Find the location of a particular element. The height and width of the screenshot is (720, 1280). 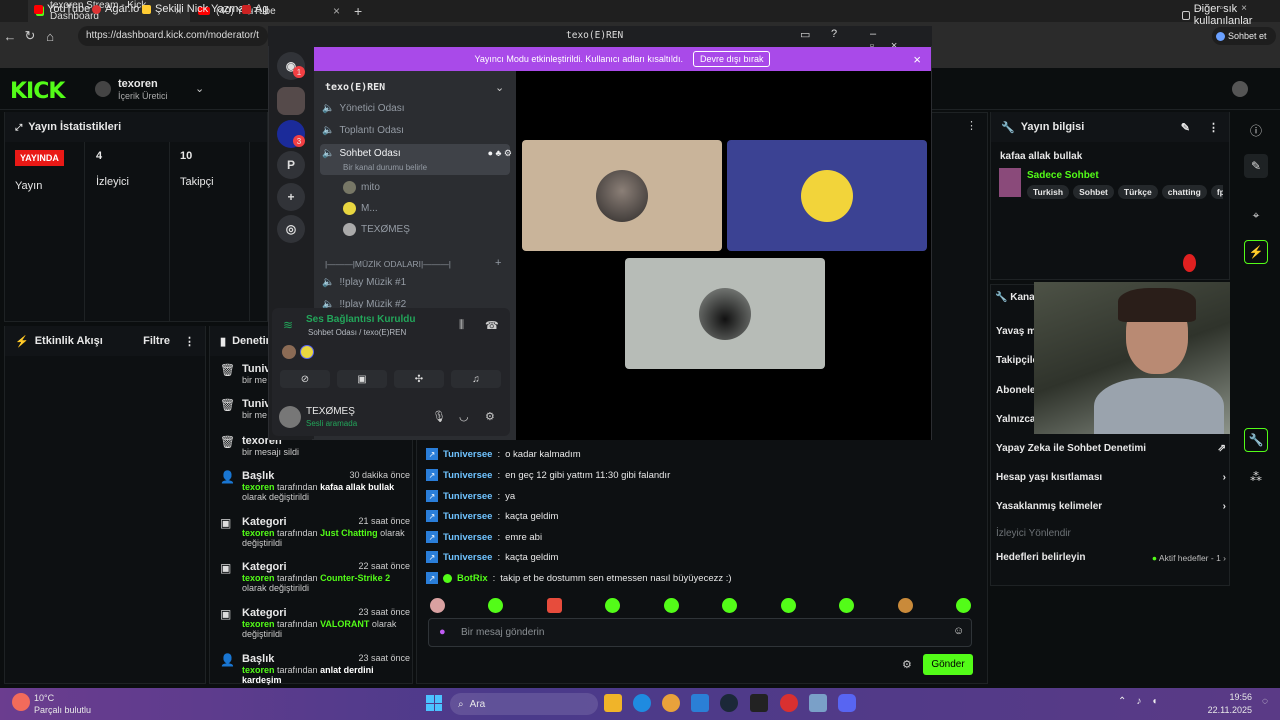

bookmark-agario: Agar.io is located at coordinates (115, 9).